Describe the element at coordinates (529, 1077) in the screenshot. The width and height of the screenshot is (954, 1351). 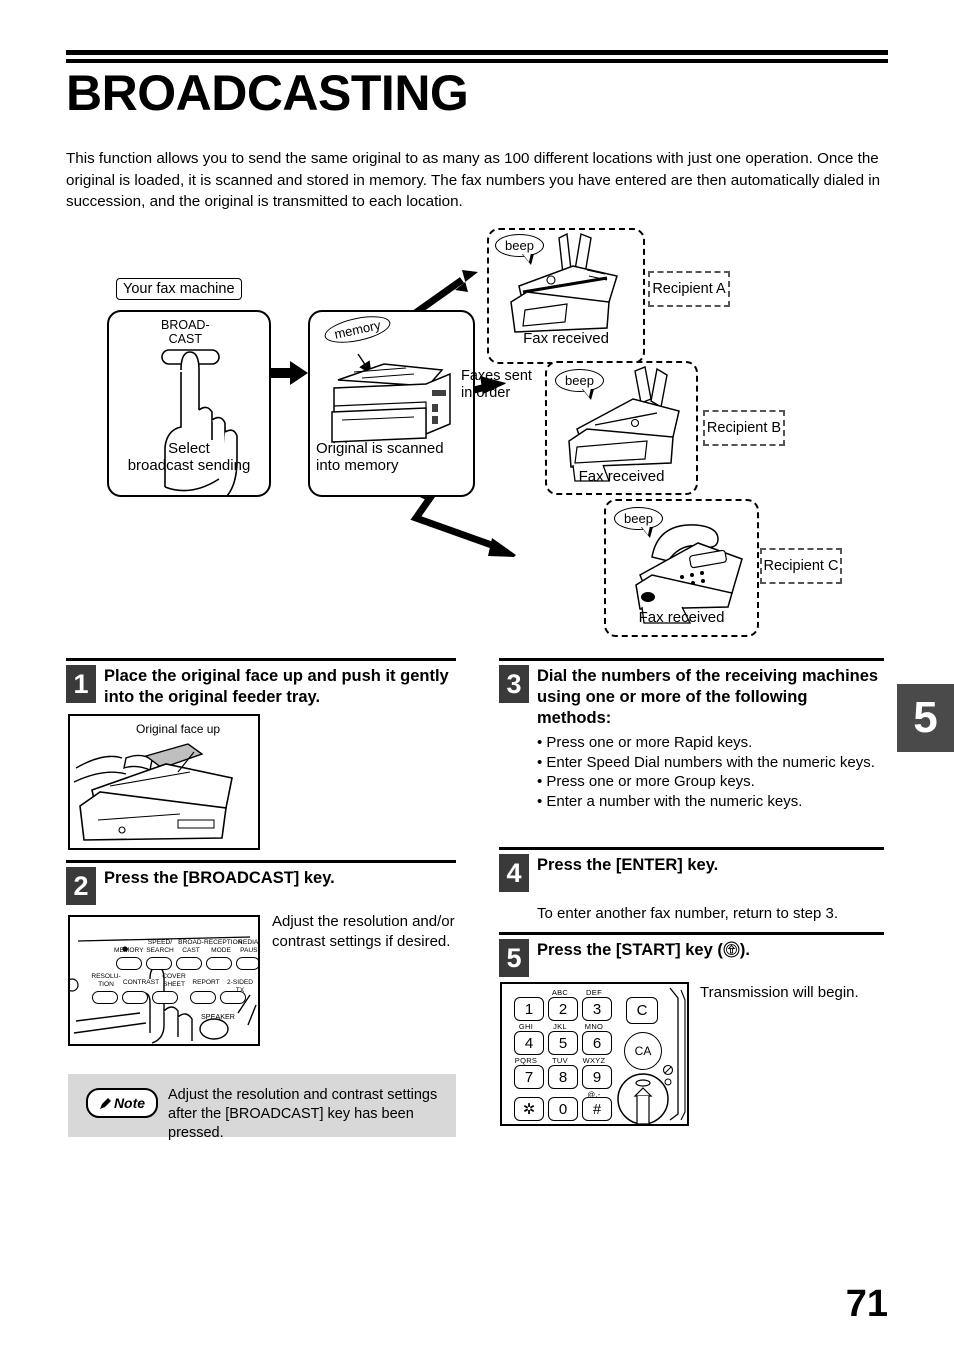
I see `kp-key-7: 7` at that location.